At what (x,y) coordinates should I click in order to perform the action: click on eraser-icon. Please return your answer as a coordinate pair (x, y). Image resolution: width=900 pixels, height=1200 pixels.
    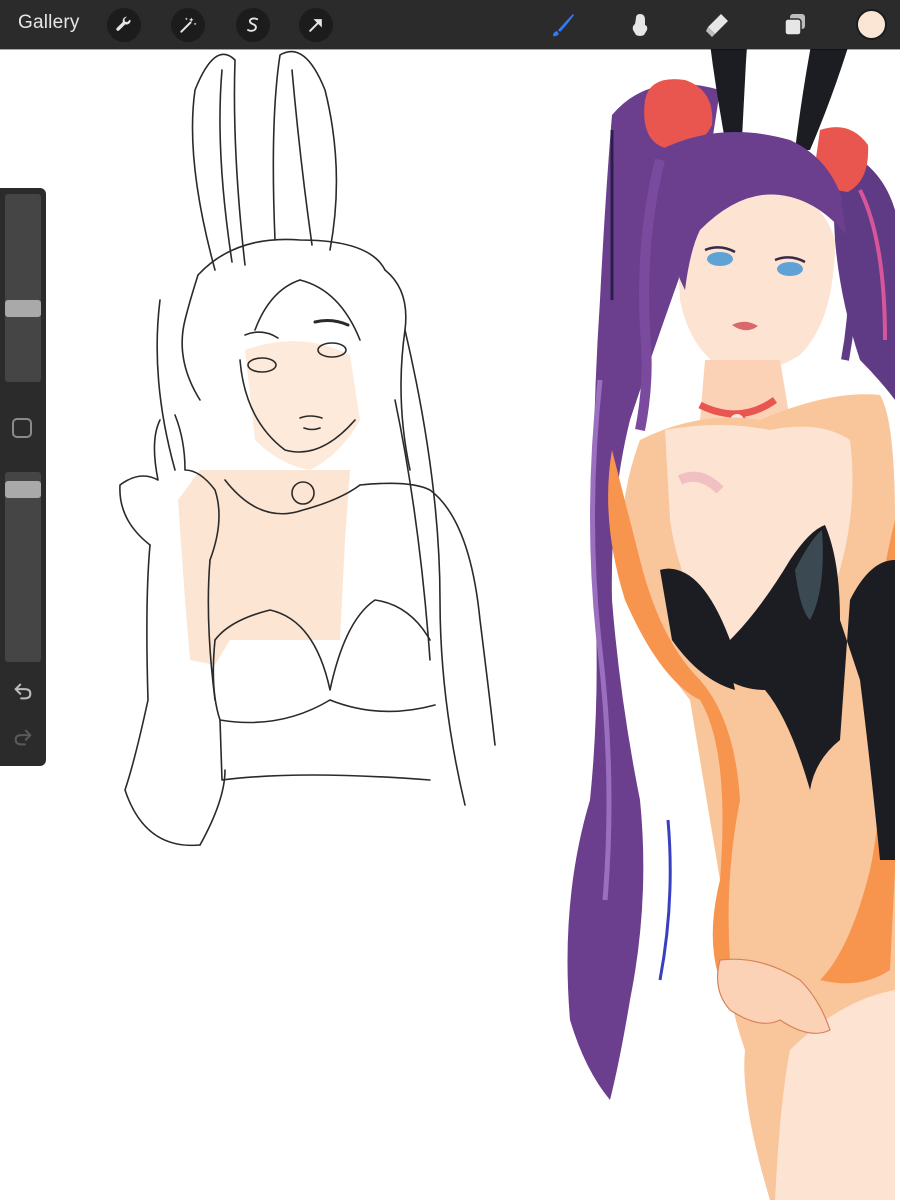
    Looking at the image, I should click on (717, 25).